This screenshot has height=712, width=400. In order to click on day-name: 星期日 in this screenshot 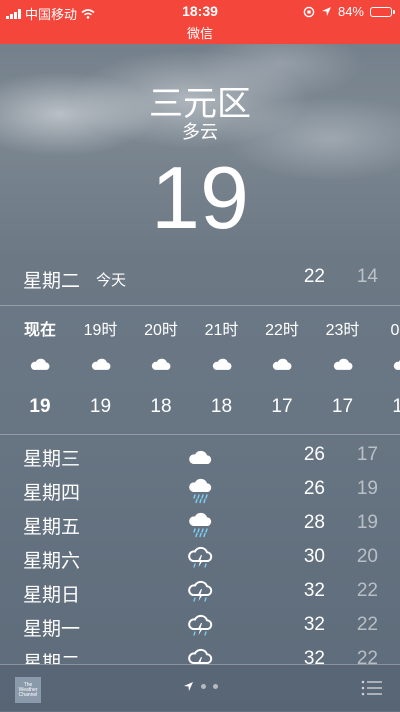, I will do `click(52, 595)`.